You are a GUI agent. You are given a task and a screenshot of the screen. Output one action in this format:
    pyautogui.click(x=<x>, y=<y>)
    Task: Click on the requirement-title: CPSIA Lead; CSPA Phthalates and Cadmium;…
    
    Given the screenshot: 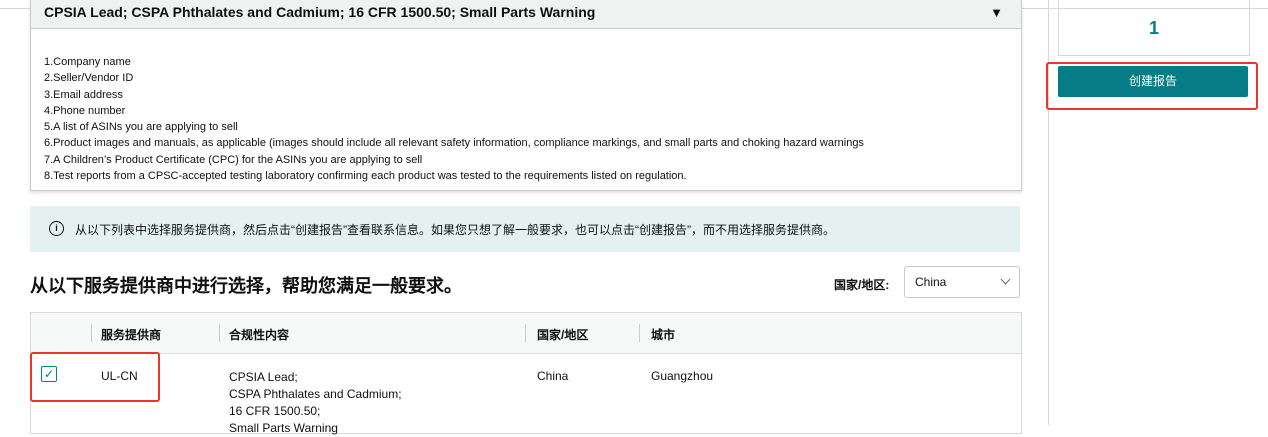 What is the action you would take?
    pyautogui.click(x=320, y=12)
    